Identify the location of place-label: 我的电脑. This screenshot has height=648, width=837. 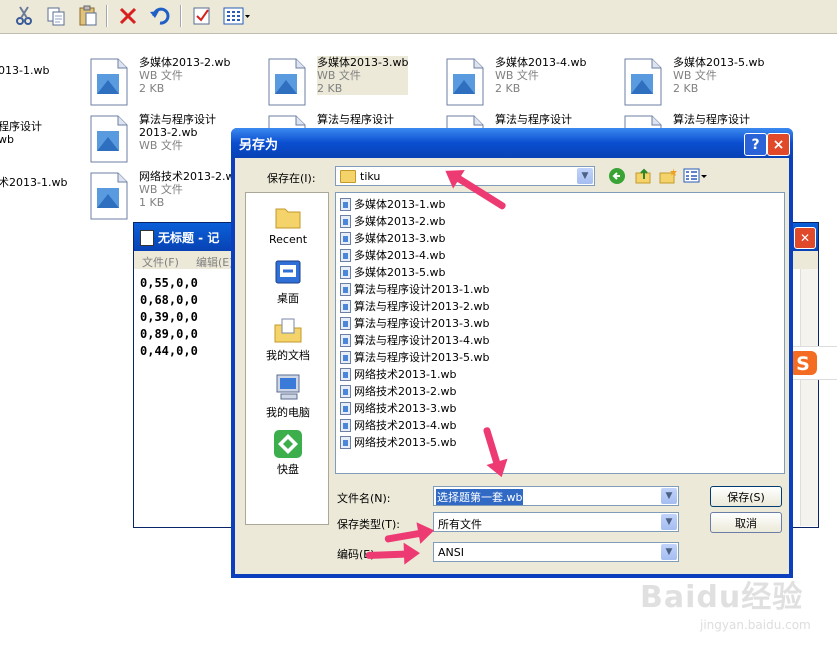
(288, 412).